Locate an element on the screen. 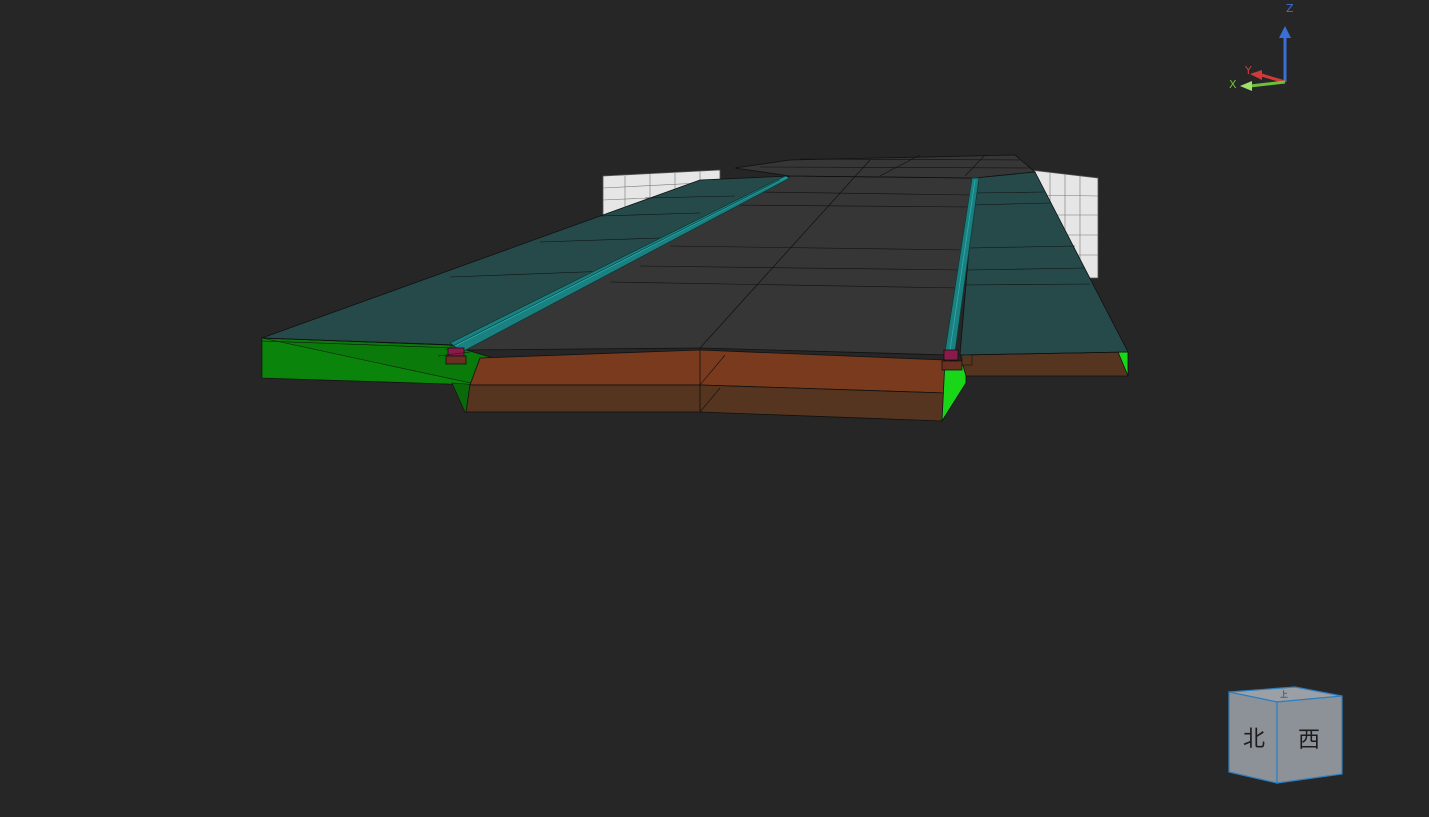 The height and width of the screenshot is (817, 1429). z-axis-label: Z is located at coordinates (1290, 8).